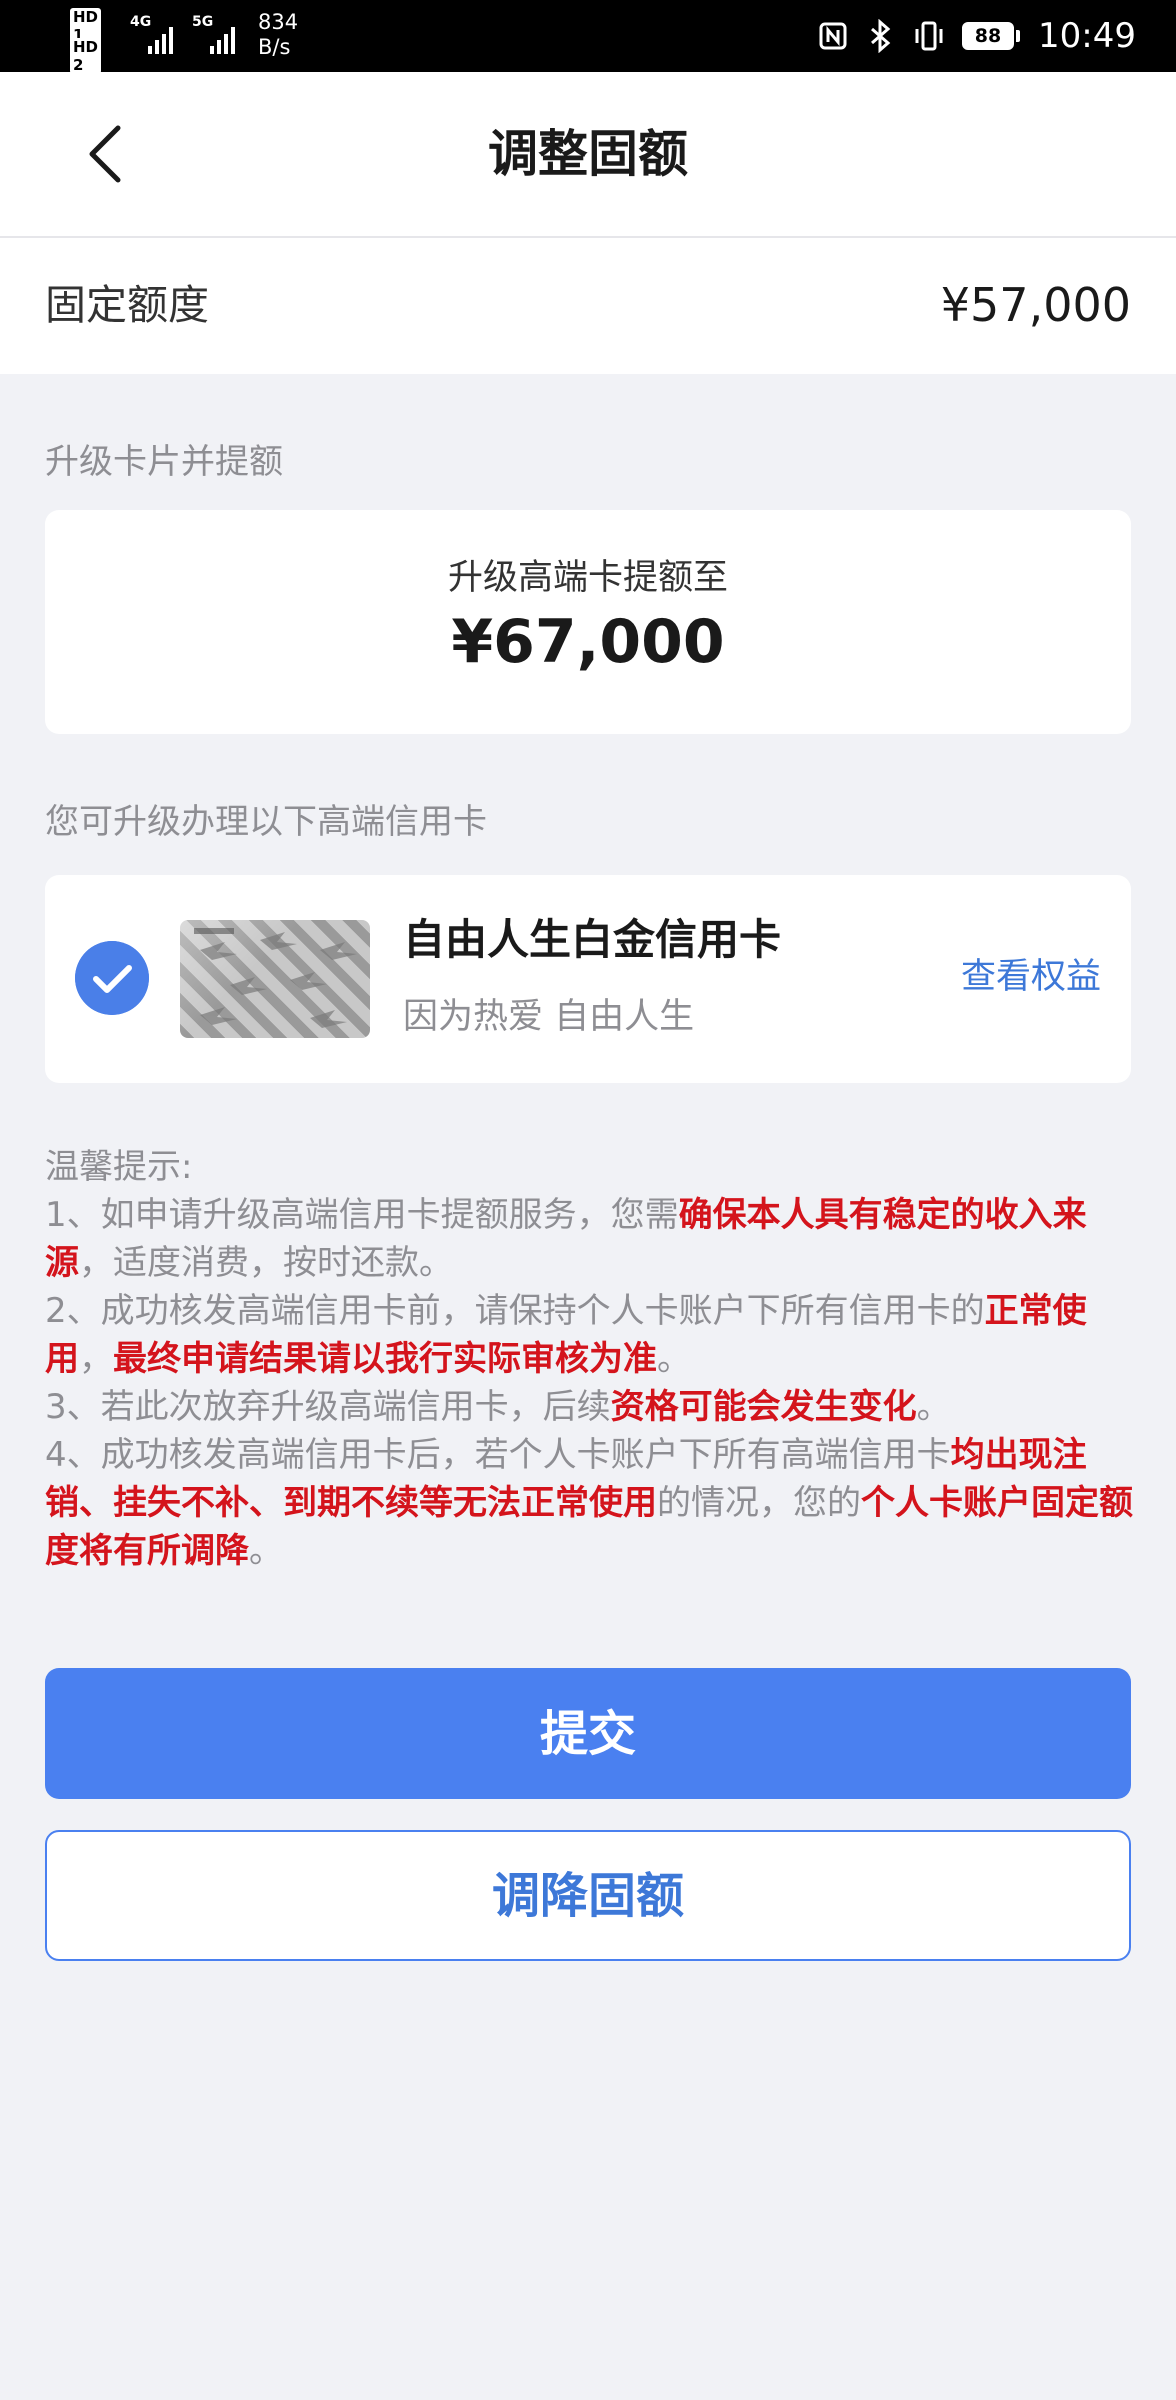 The image size is (1176, 2400). I want to click on tip-3: 3、若此次放弃升级高端信用卡，后续资格可能会发生变化。, so click(498, 1407).